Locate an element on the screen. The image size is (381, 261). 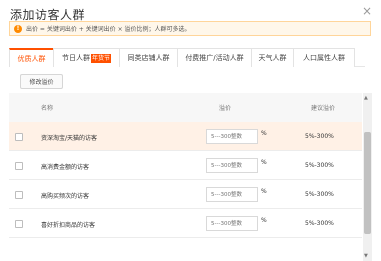
info-icon: ! is located at coordinates (18, 28).